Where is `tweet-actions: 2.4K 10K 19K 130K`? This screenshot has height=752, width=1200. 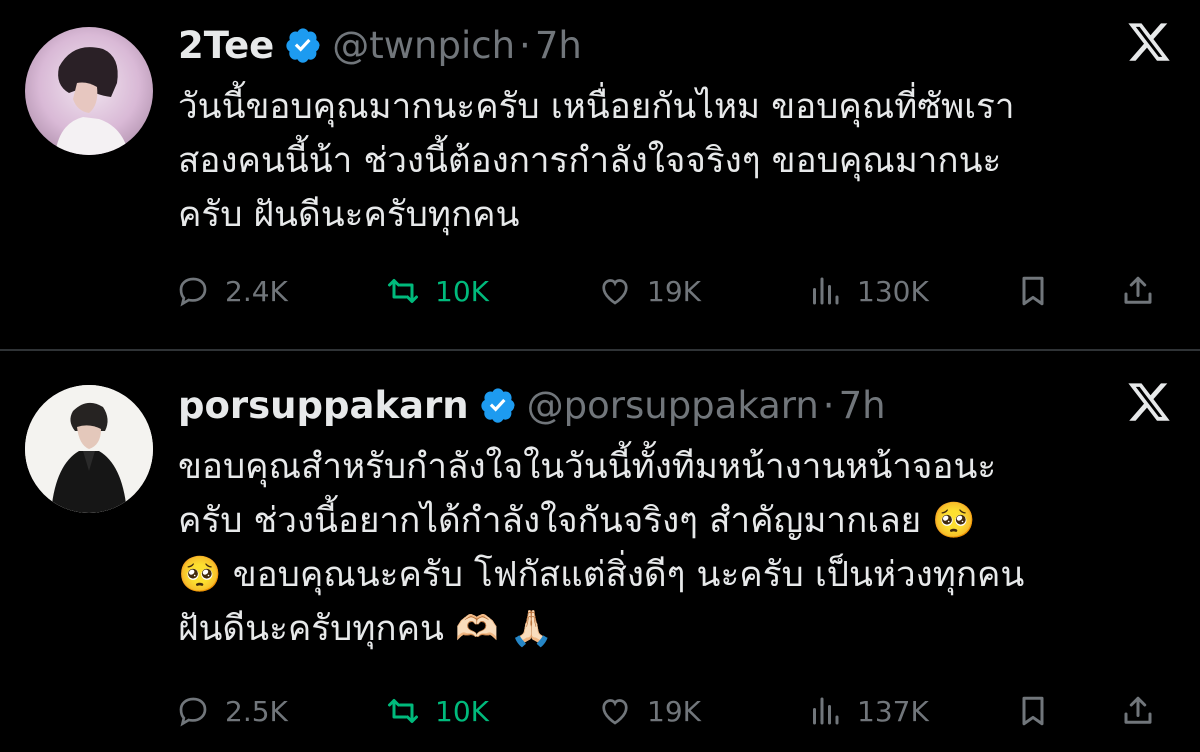 tweet-actions: 2.4K 10K 19K 130K is located at coordinates (675, 291).